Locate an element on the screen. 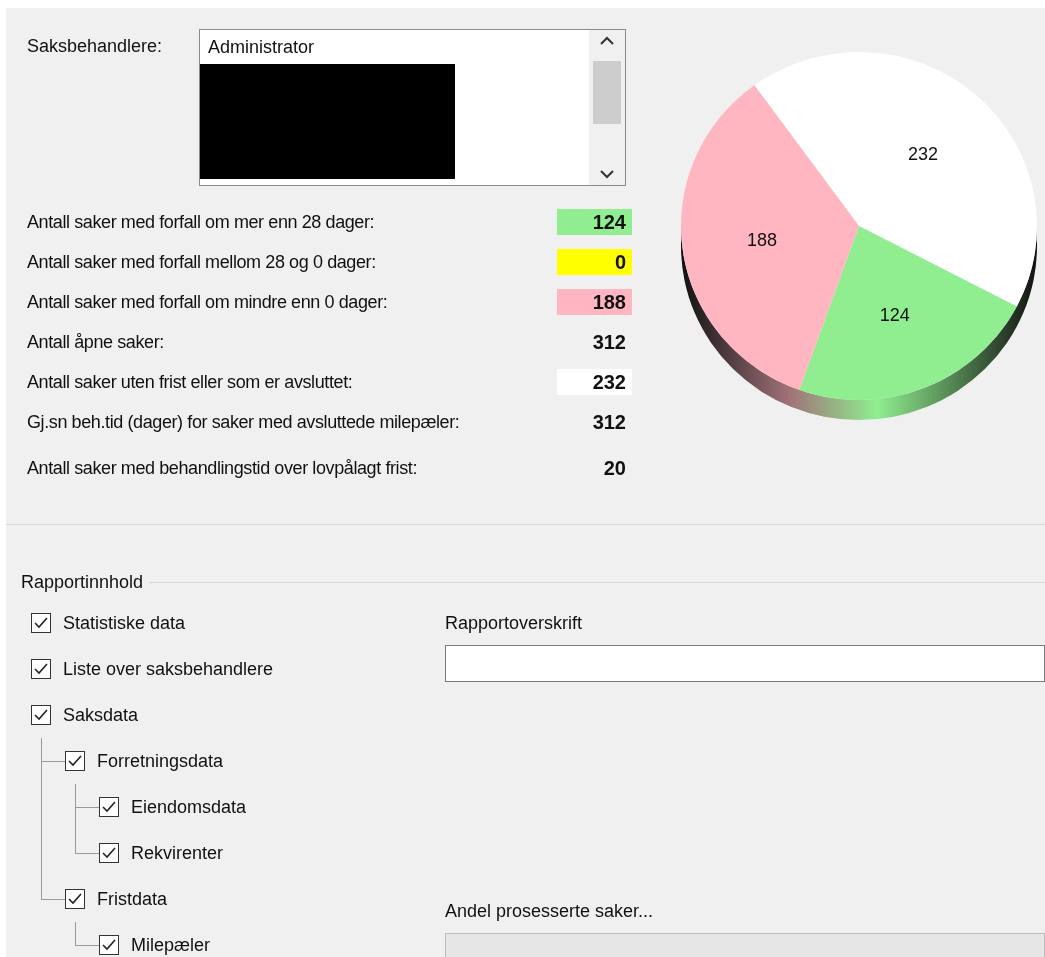  stat-label: Antall saker med forfall om mindre enn 0 dager: is located at coordinates (207, 302).